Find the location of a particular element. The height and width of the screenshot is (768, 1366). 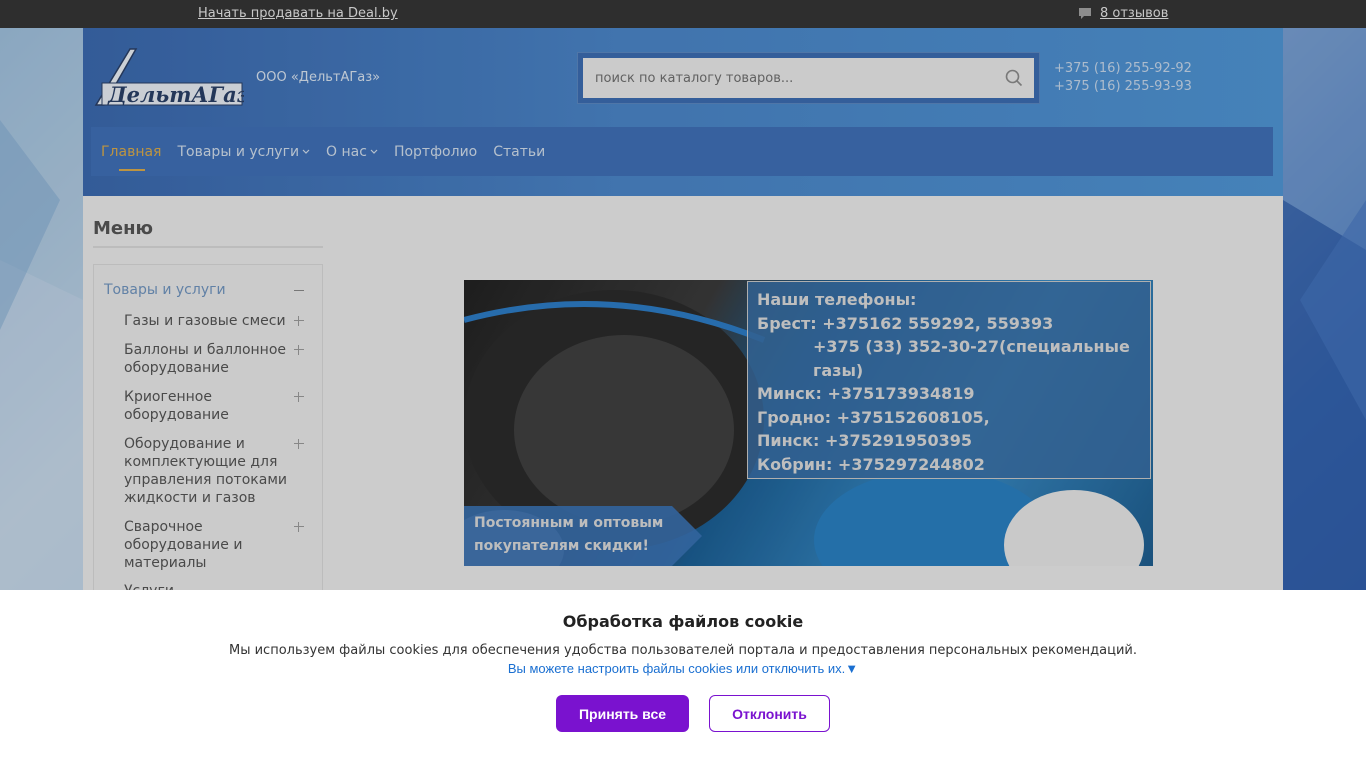

nav-item-portfolio: Портфолио is located at coordinates (435, 152).